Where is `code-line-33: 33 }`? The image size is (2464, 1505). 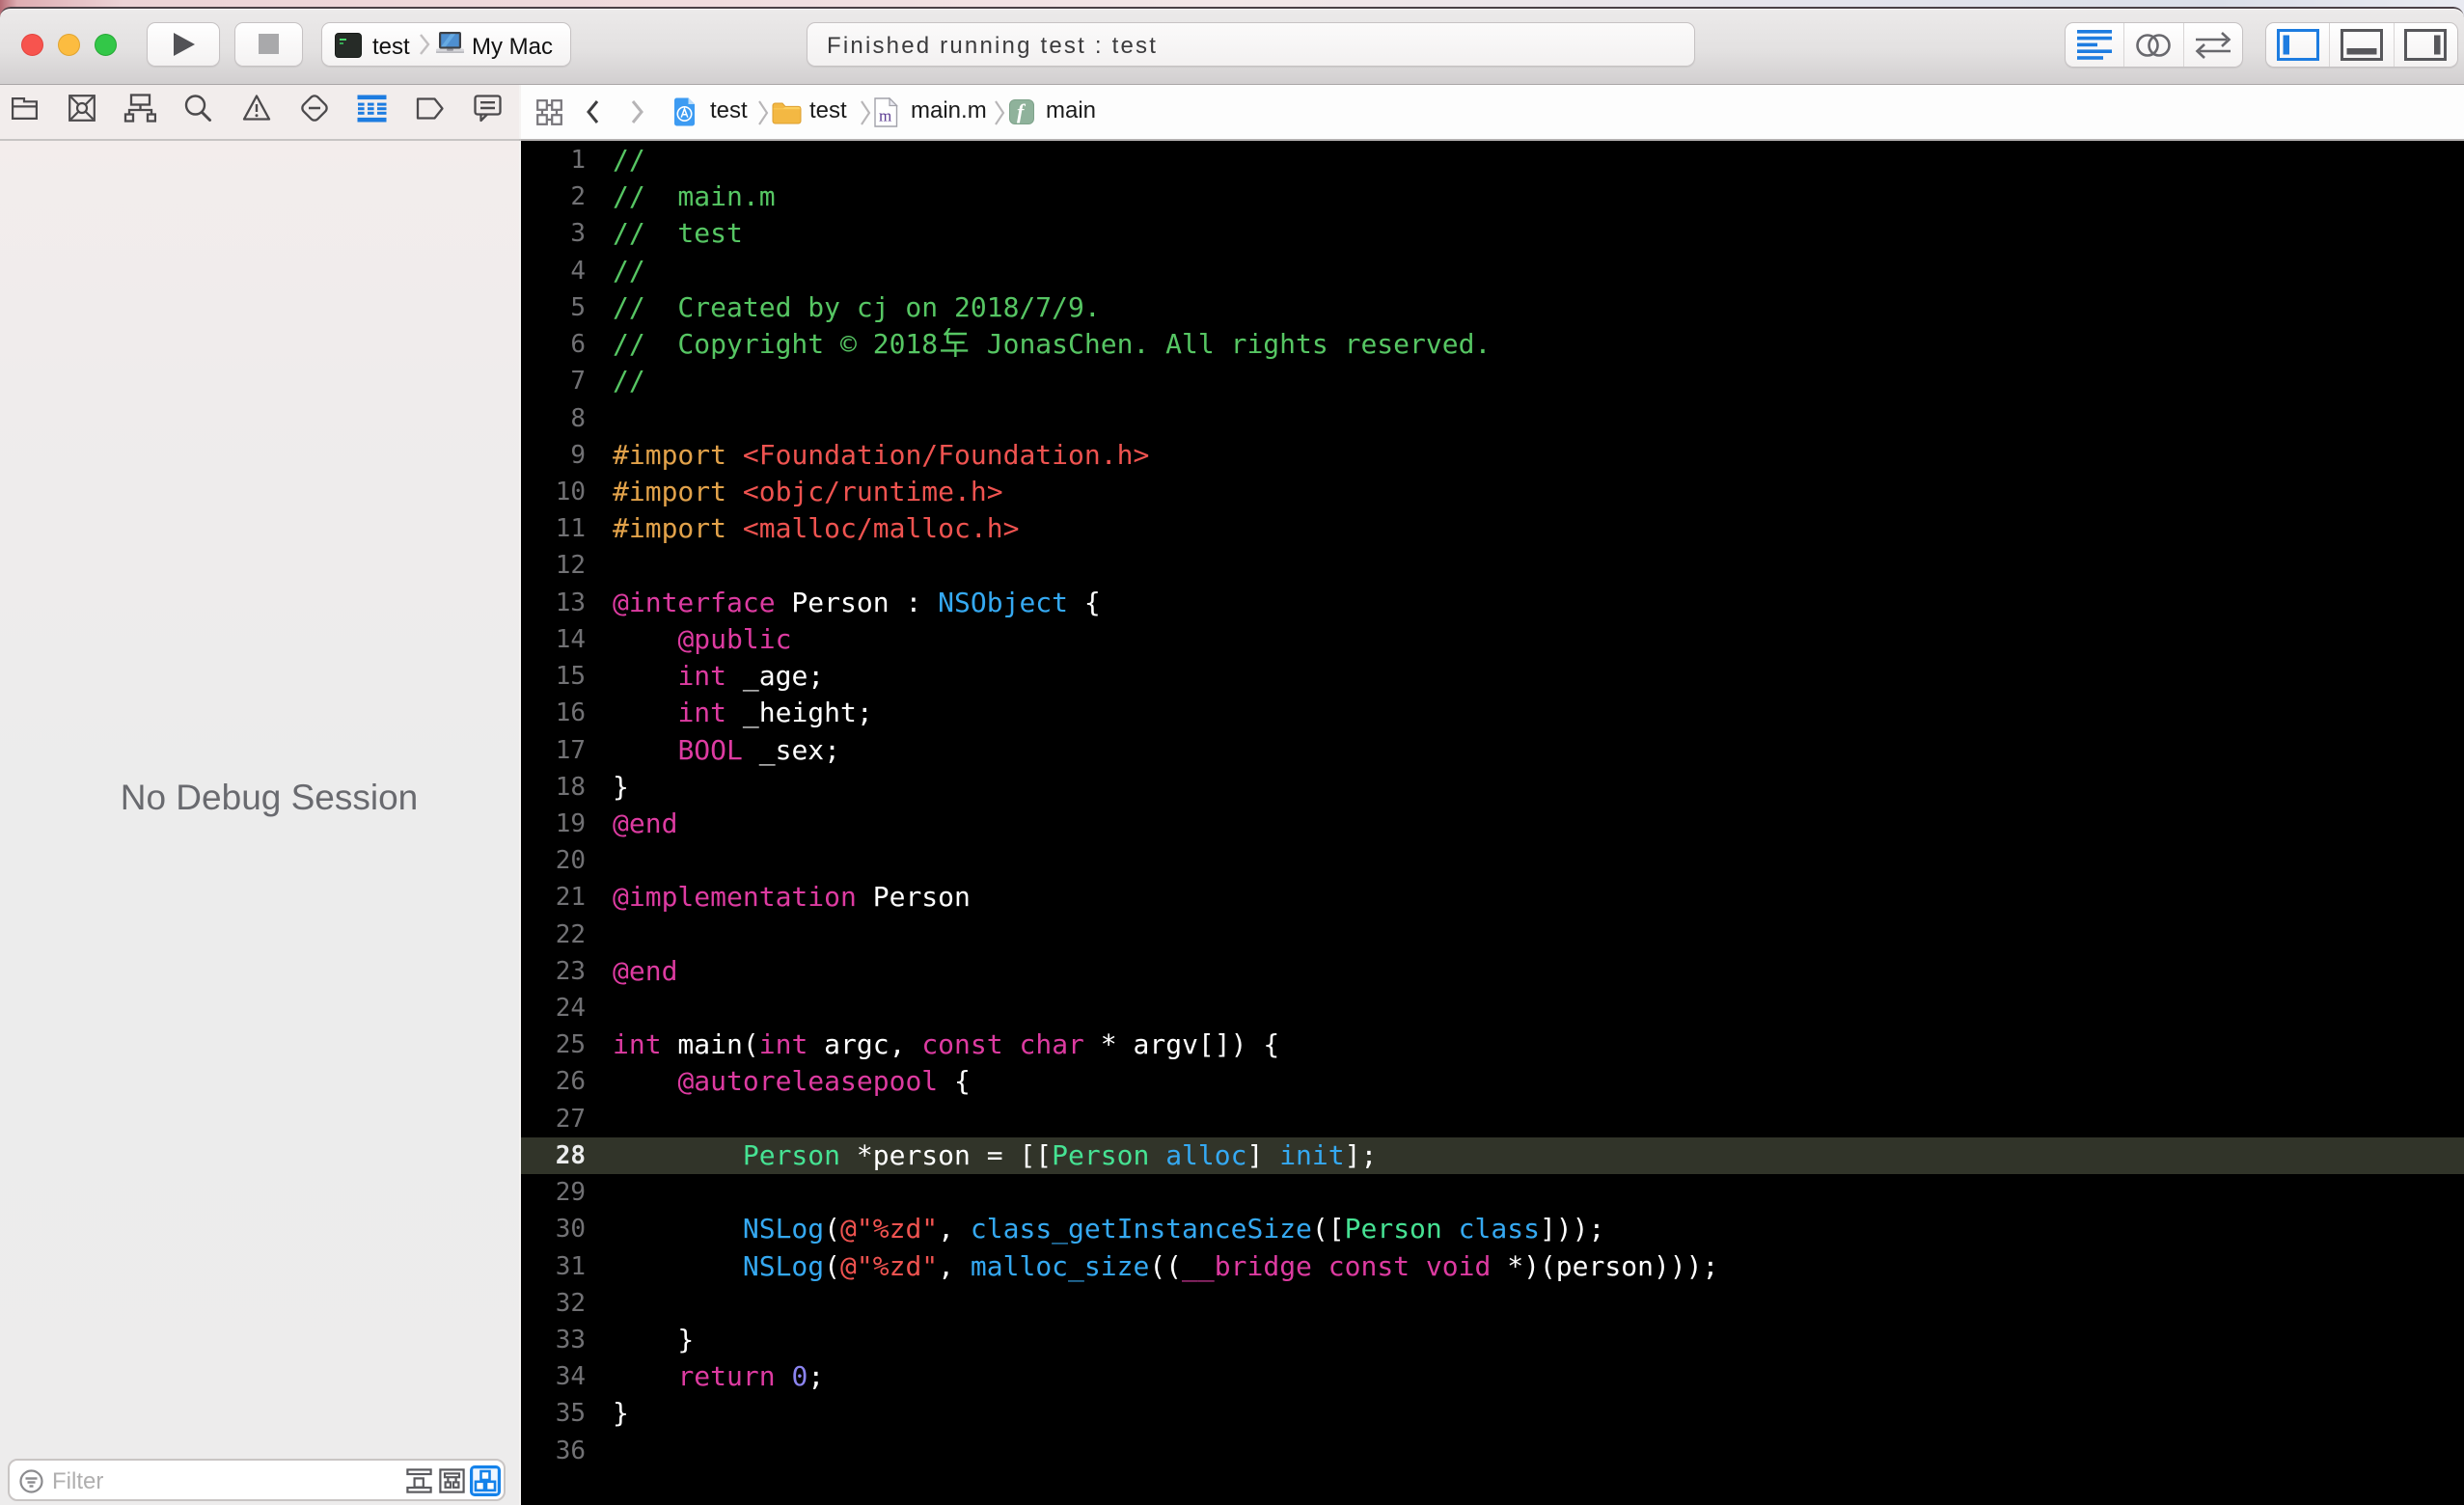 code-line-33: 33 } is located at coordinates (1492, 1340).